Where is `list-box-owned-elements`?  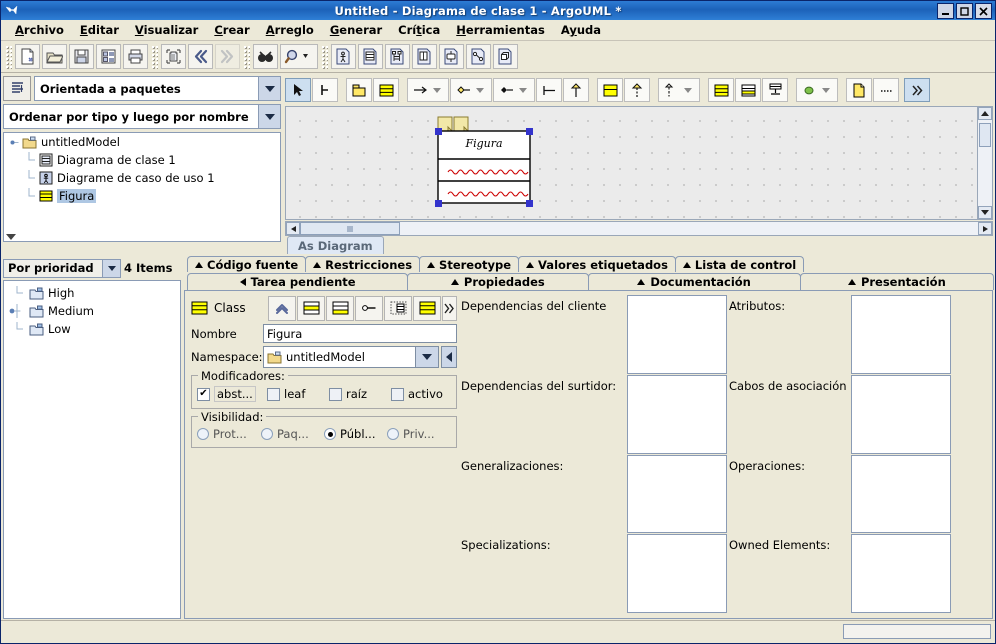 list-box-owned-elements is located at coordinates (901, 573).